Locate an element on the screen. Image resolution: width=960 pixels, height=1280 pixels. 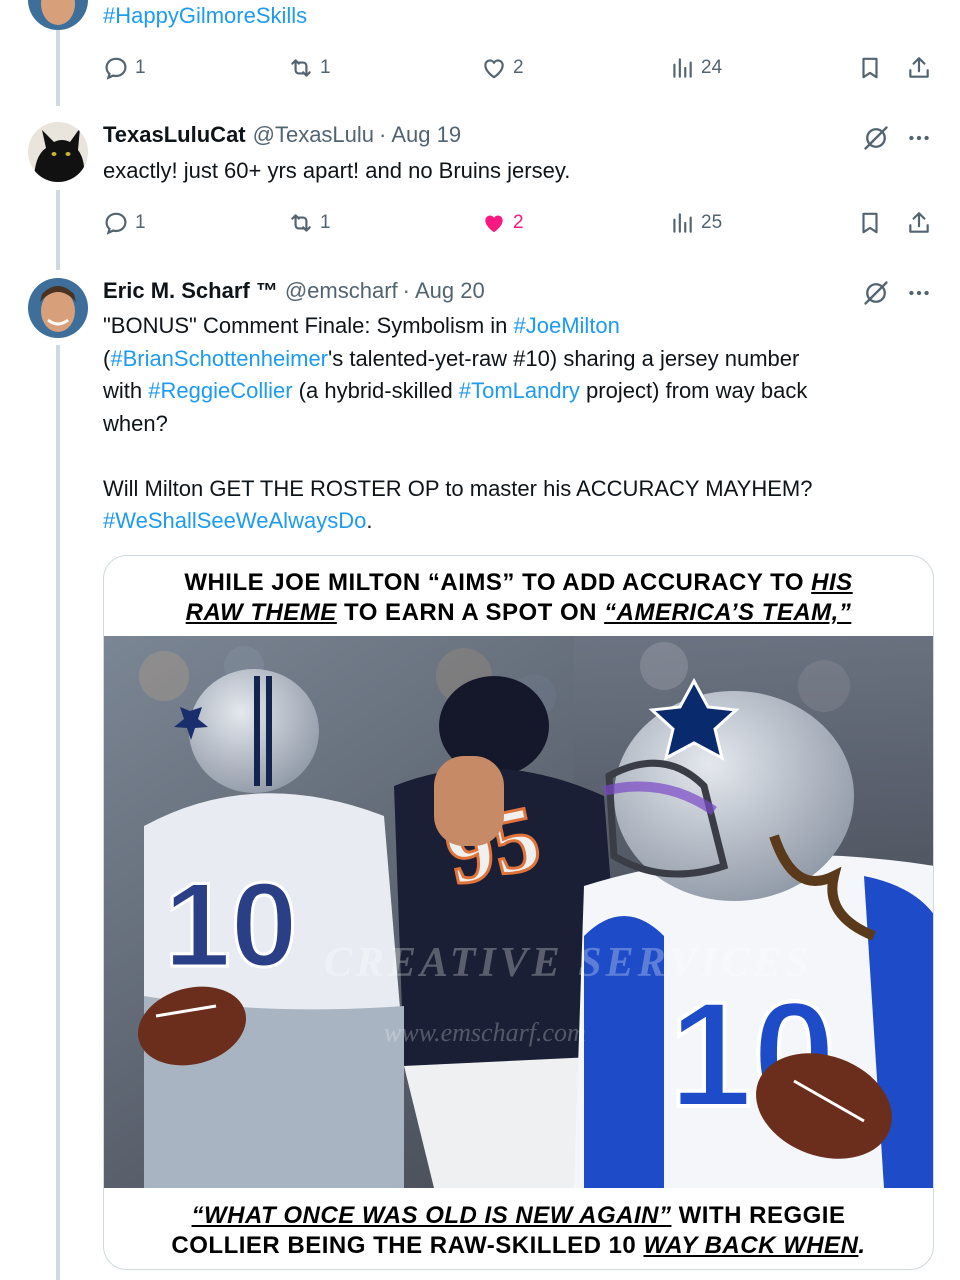
watermark-text: CREATIVE SERVICES is located at coordinates (568, 963).